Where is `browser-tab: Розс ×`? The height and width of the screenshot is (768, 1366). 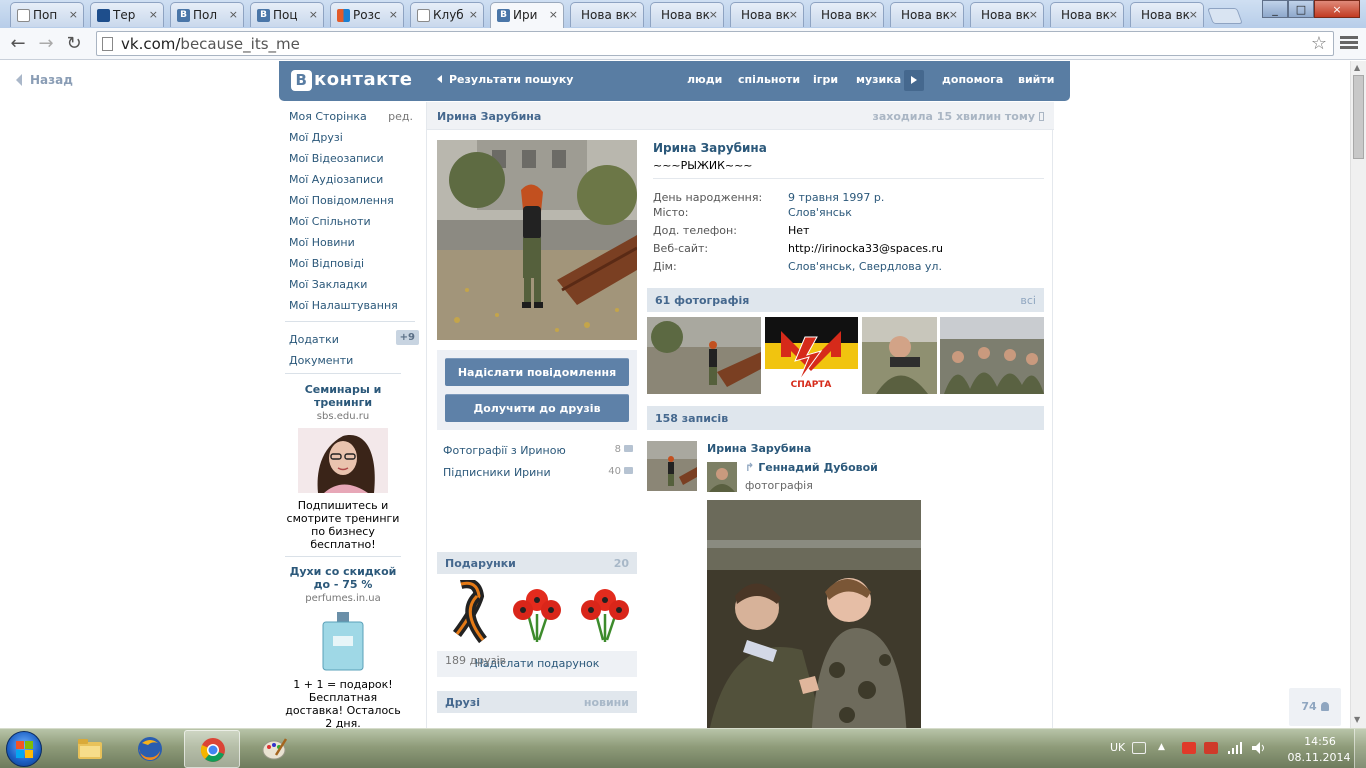 browser-tab: Розс × is located at coordinates (367, 14).